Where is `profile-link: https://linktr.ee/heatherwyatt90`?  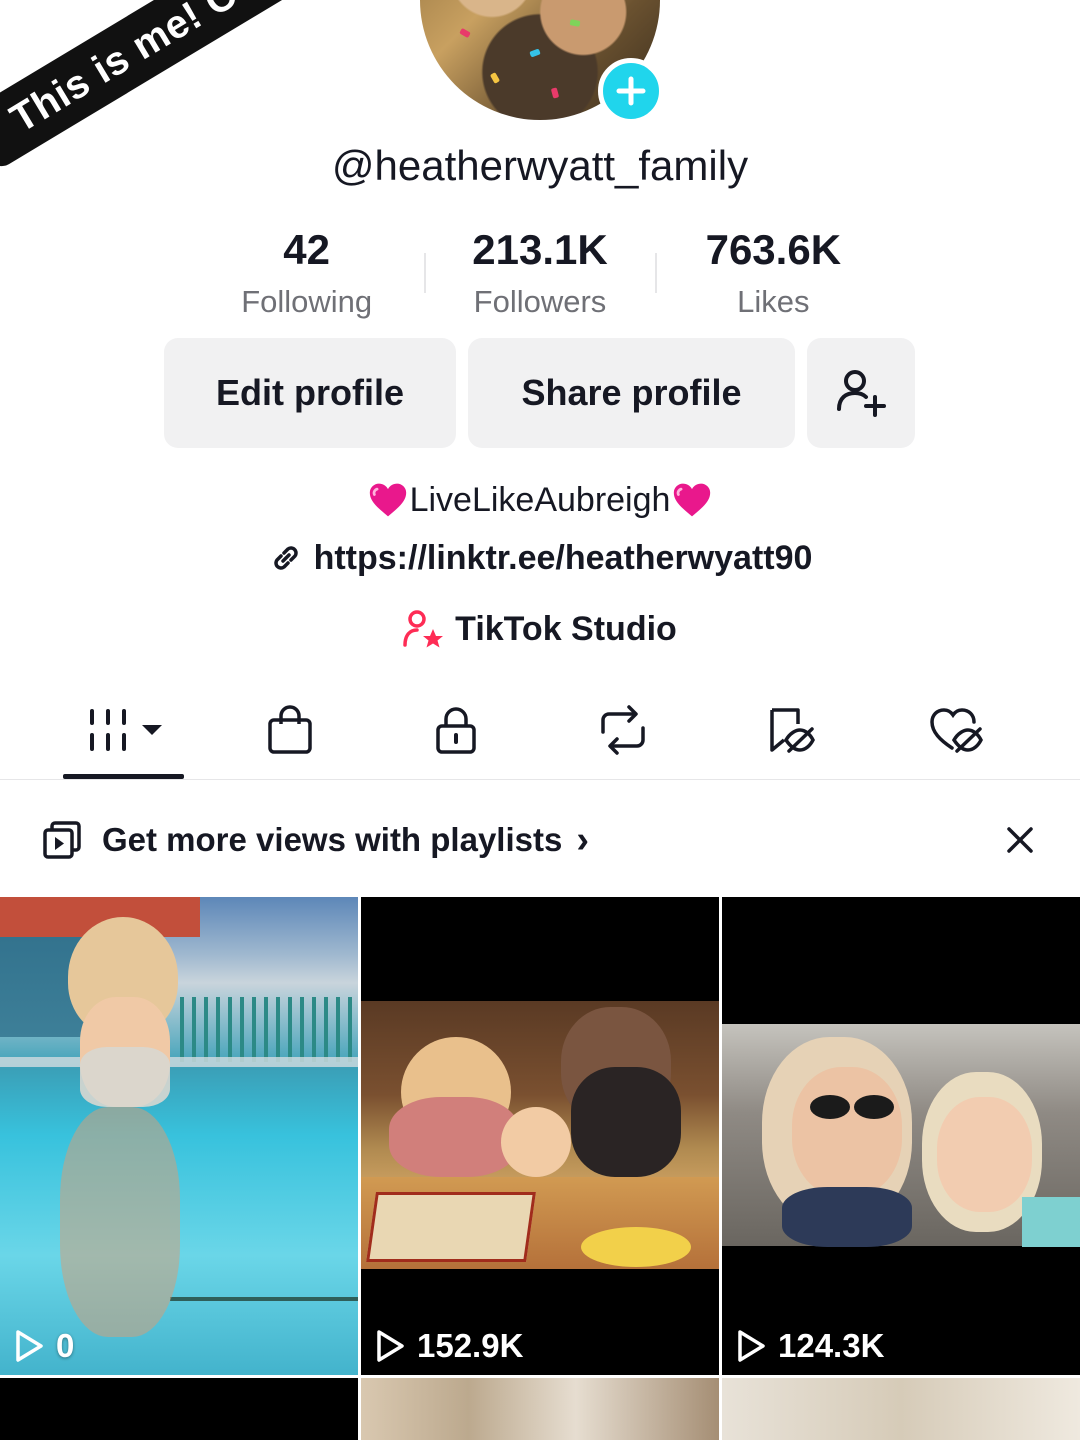 profile-link: https://linktr.ee/heatherwyatt90 is located at coordinates (540, 558).